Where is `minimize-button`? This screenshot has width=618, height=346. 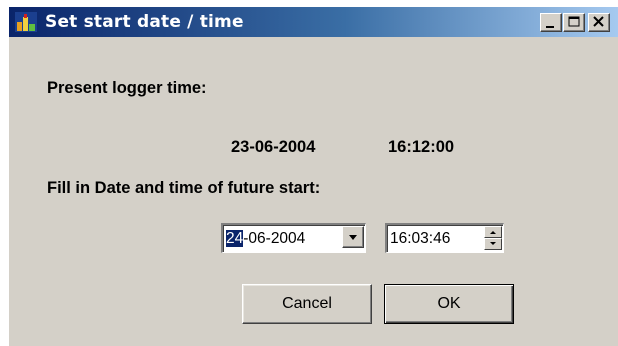 minimize-button is located at coordinates (551, 22).